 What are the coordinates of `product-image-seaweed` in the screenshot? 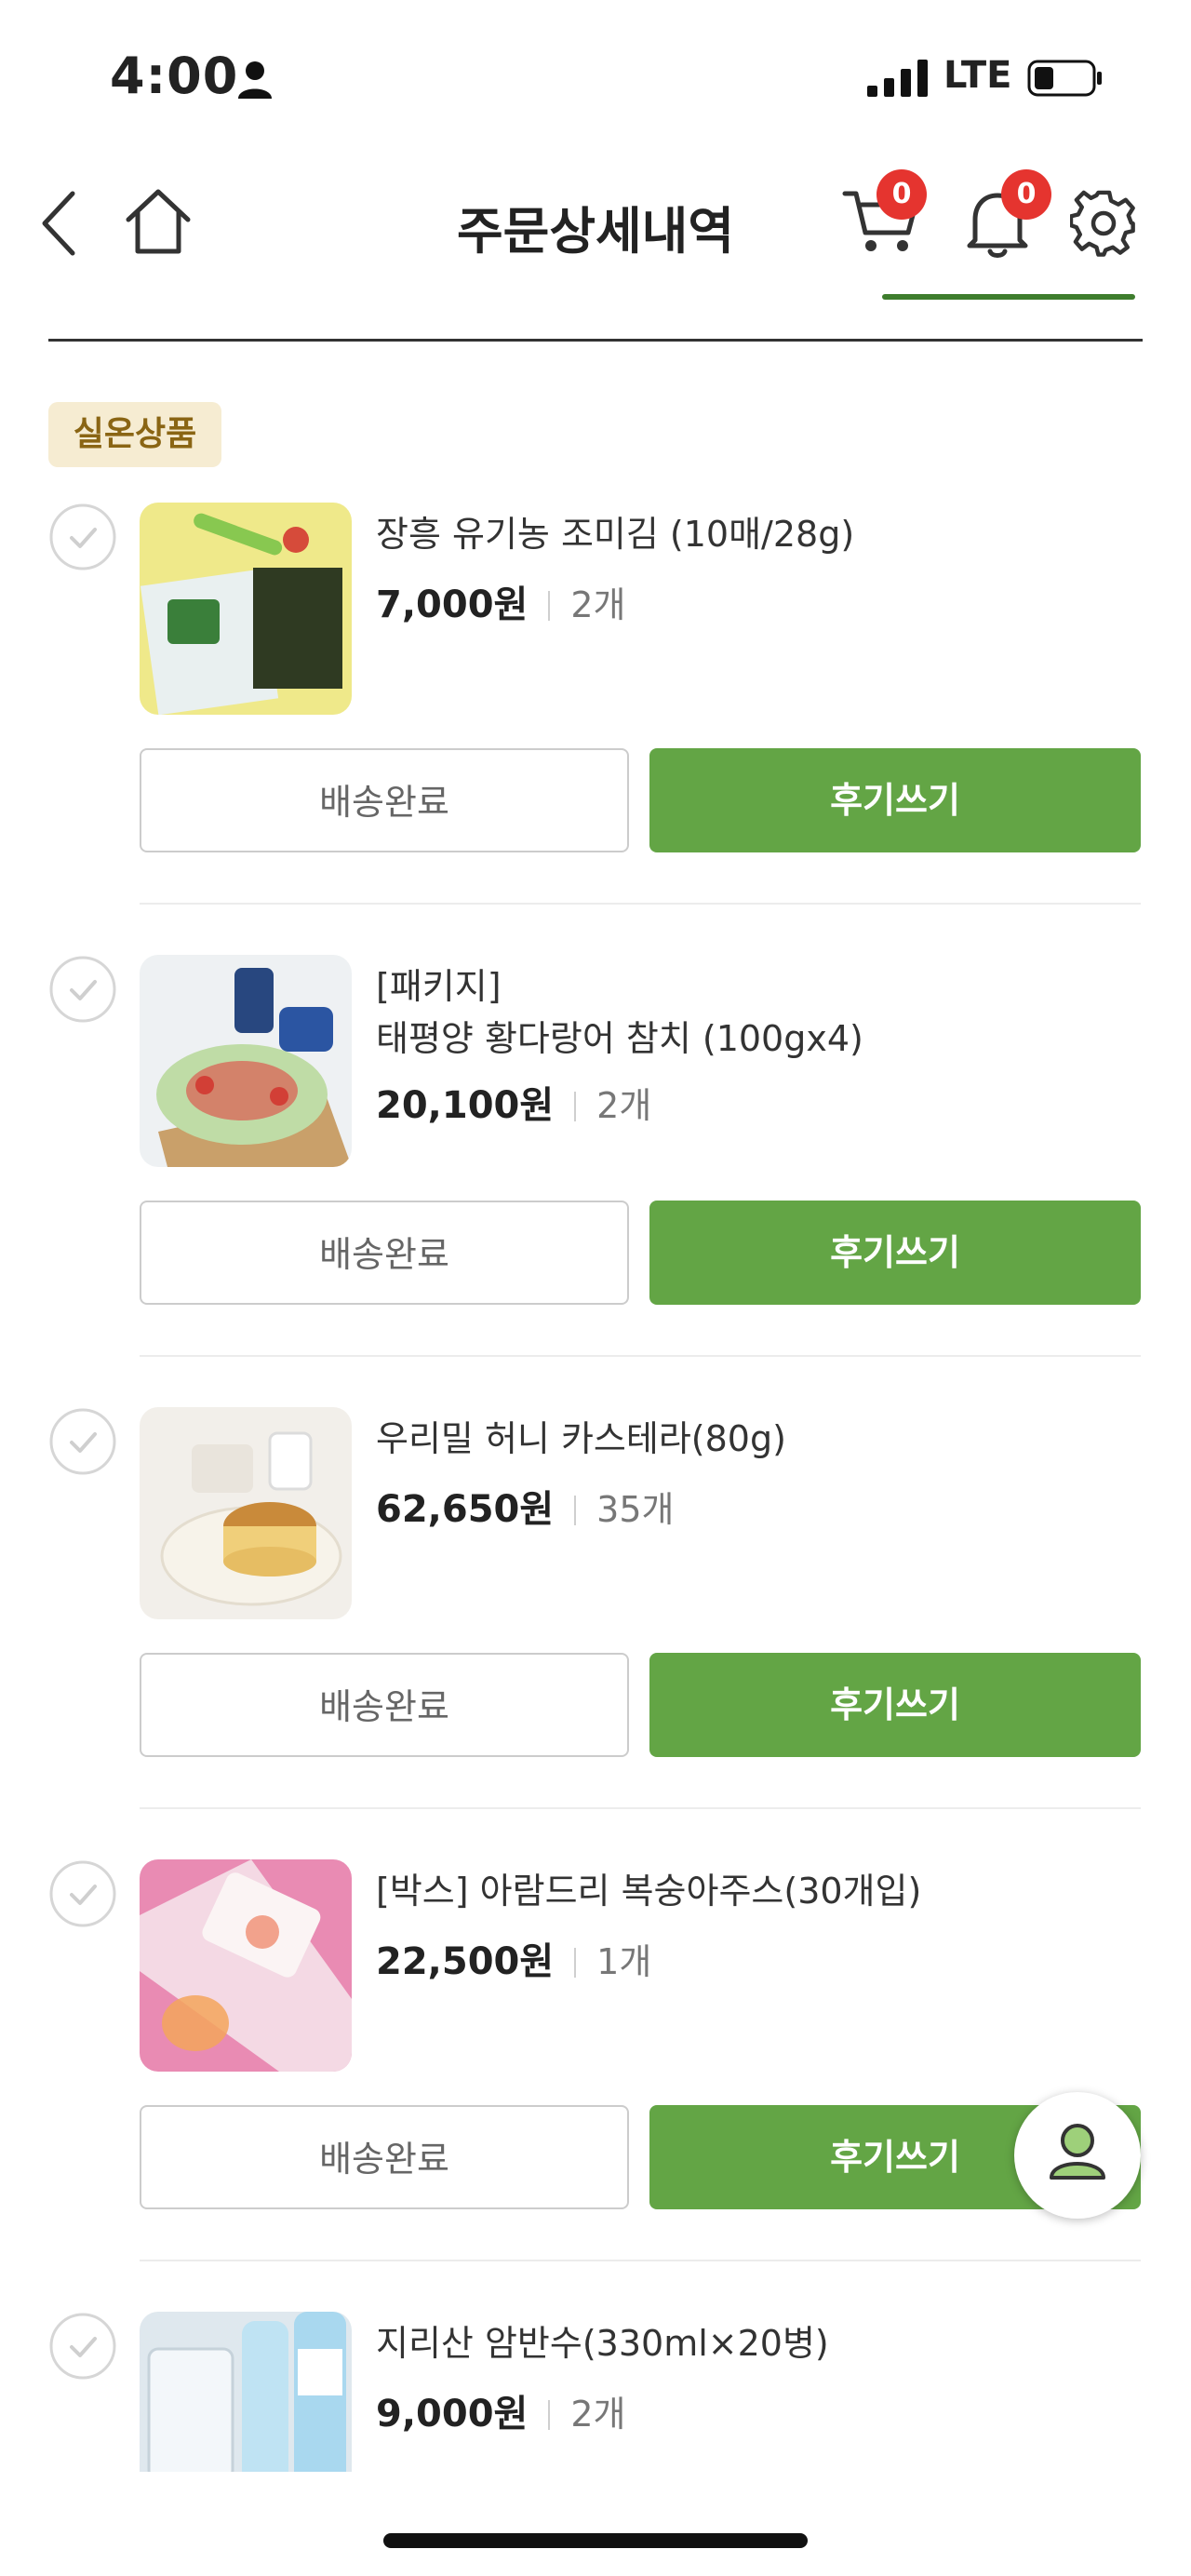 It's located at (246, 609).